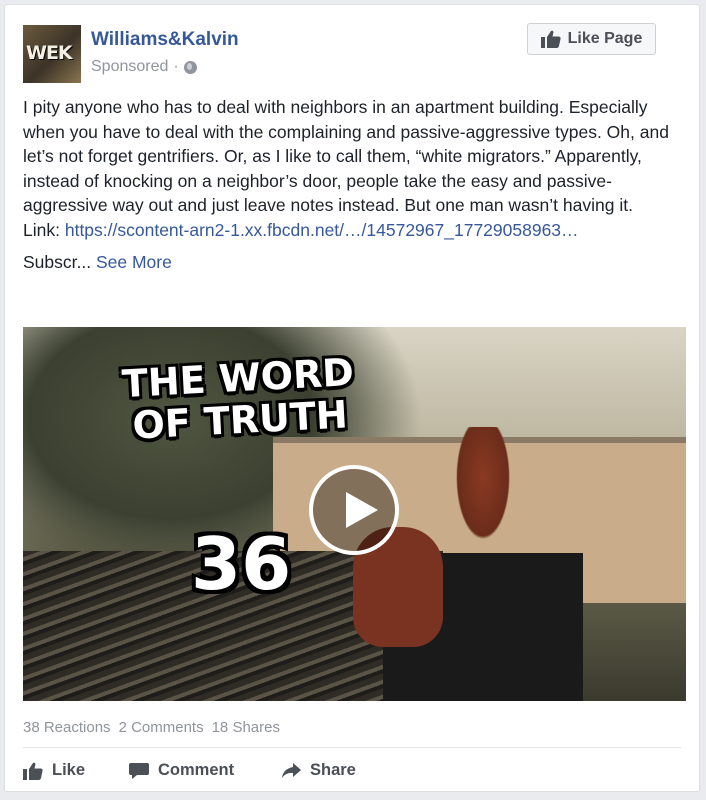 This screenshot has height=800, width=706. Describe the element at coordinates (605, 38) in the screenshot. I see `like-page-label: Like Page` at that location.